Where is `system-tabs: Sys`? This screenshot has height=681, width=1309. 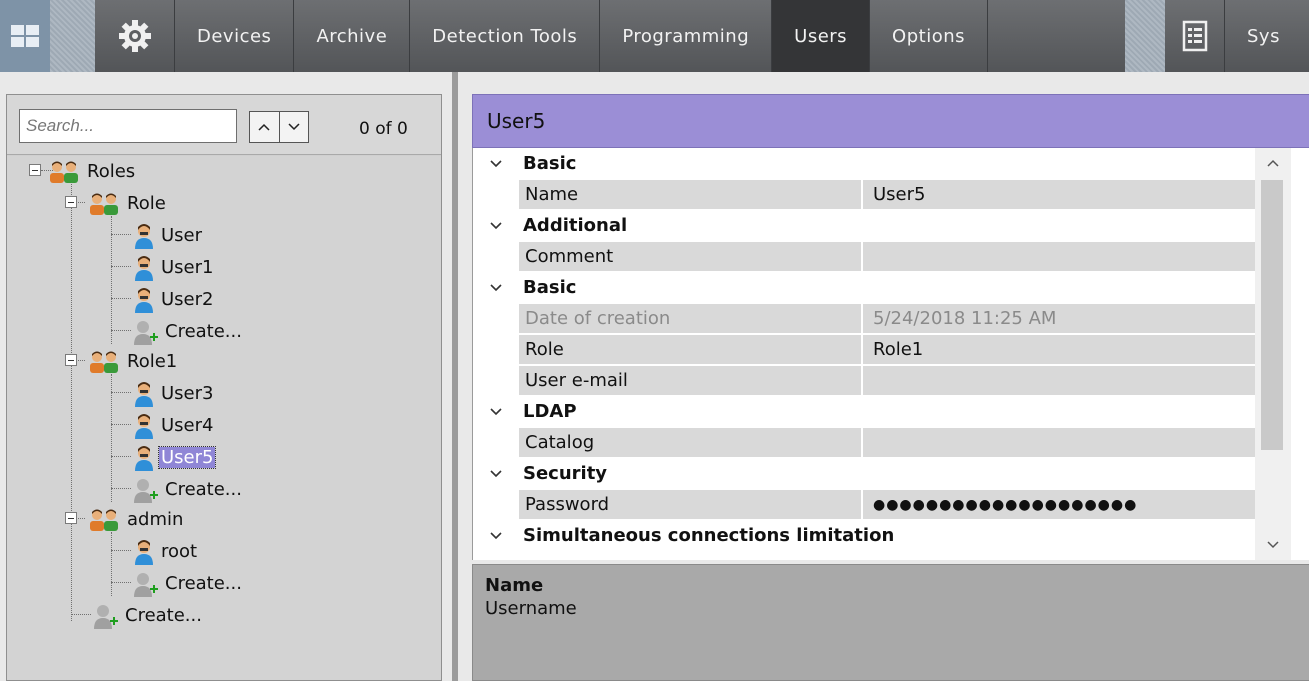
system-tabs: Sys is located at coordinates (1237, 36).